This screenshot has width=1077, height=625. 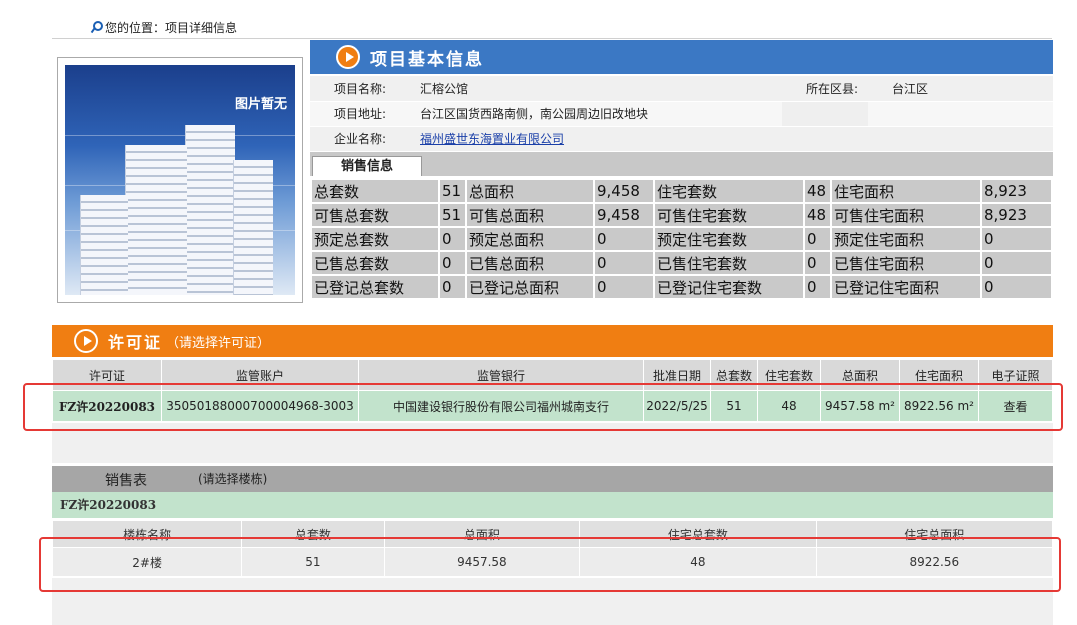 What do you see at coordinates (375, 239) in the screenshot?
I see `stat-label: 预定总套数` at bounding box center [375, 239].